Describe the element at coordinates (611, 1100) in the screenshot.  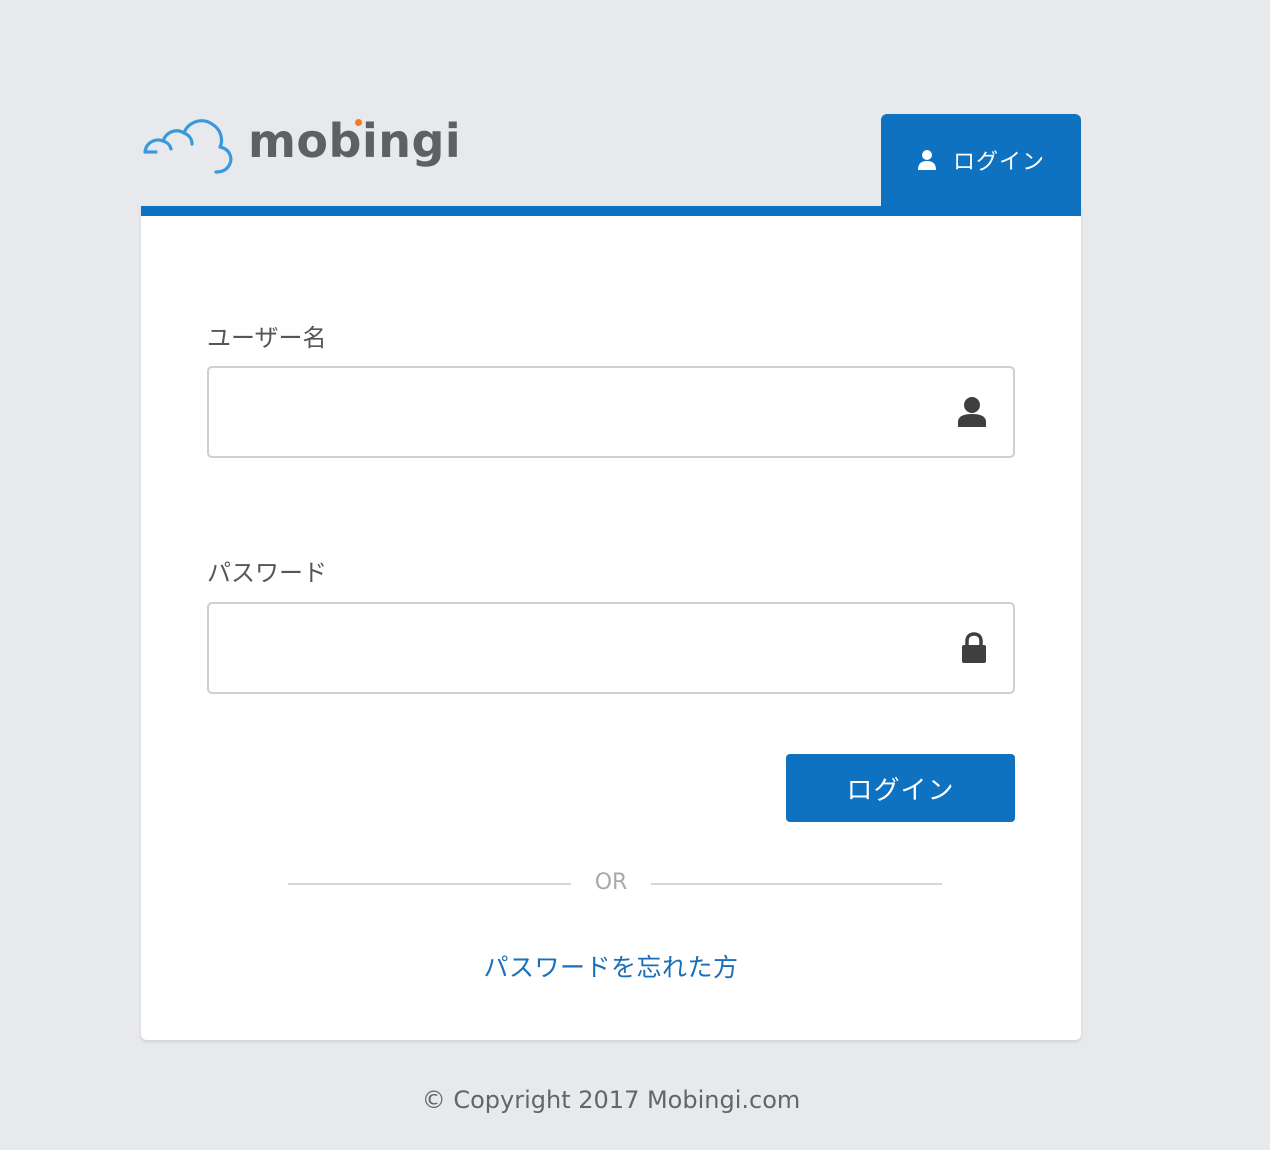
I see `footer-copyright: © Copyright 2017 Mobingi.com` at that location.